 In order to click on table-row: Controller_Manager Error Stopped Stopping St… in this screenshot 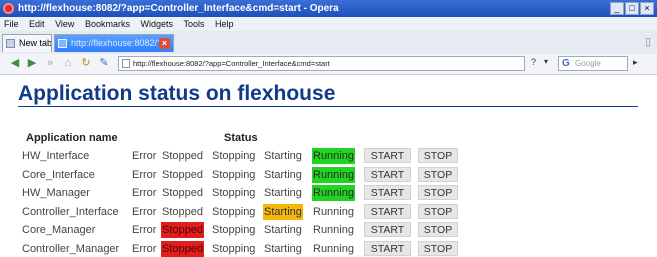, I will do `click(328, 248)`.